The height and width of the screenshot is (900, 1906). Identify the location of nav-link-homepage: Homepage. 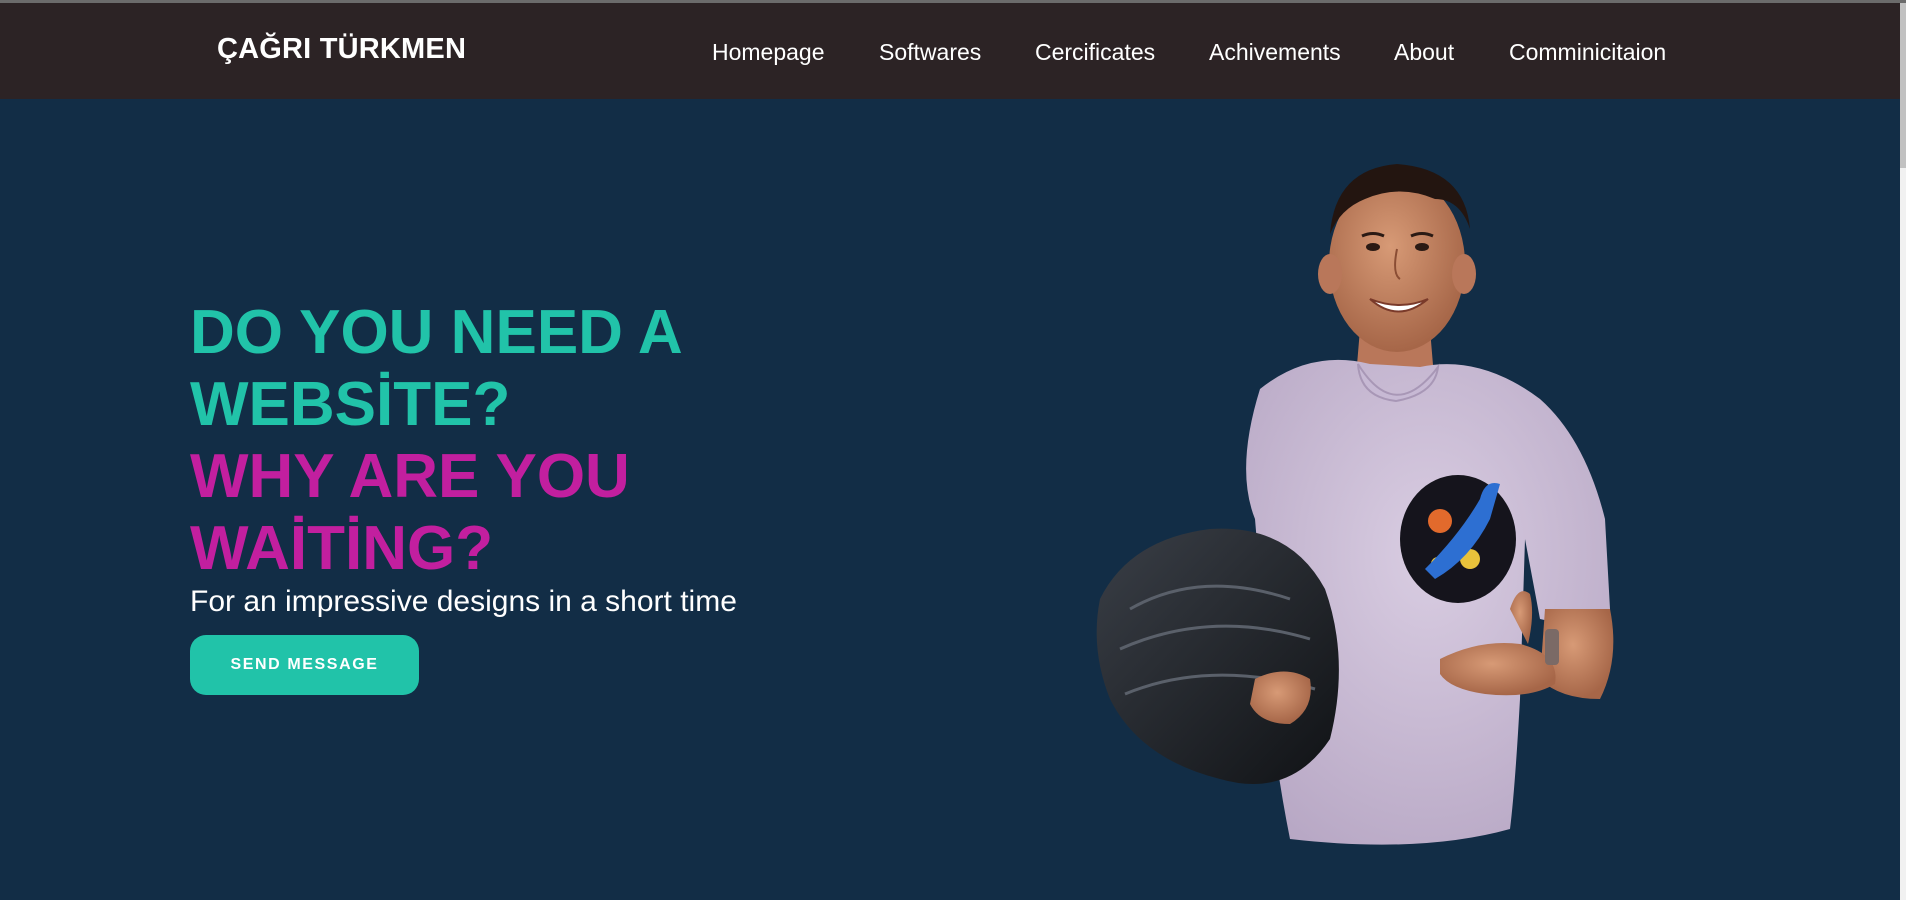
(768, 52).